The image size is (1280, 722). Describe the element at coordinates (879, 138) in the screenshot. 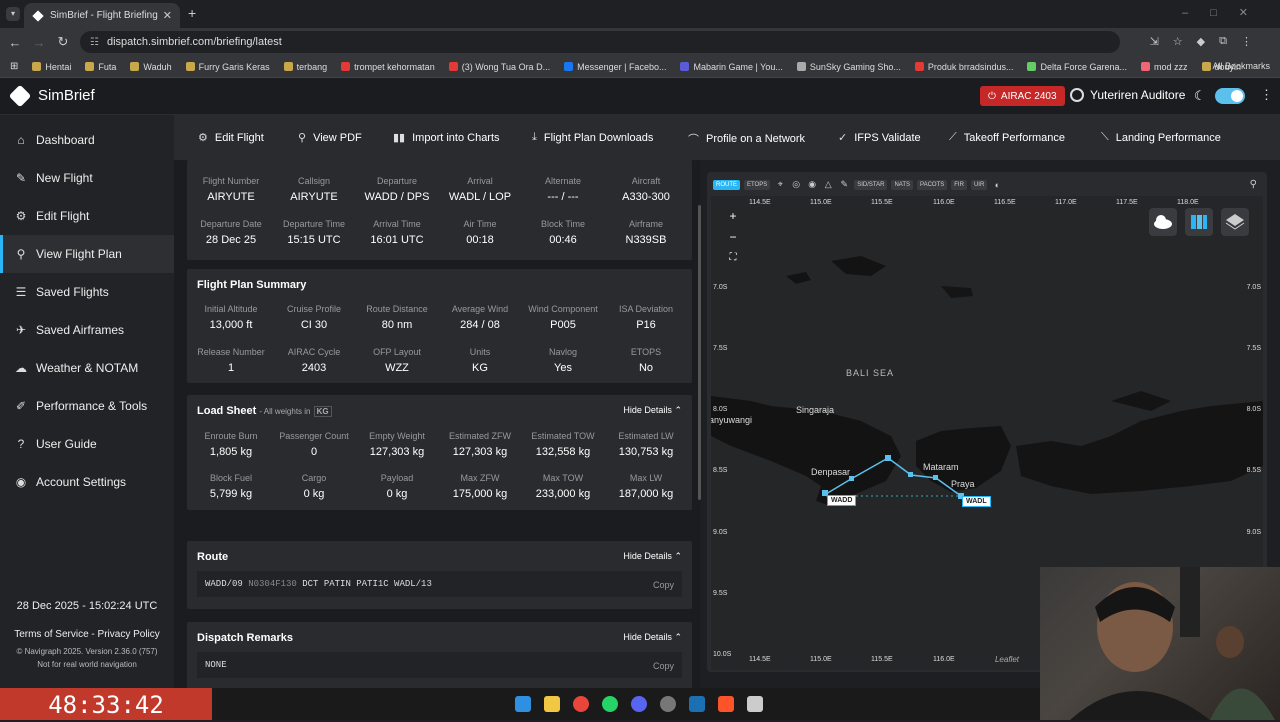

I see `toolbar-ifps-validate-button: ✓ IFPS Validate` at that location.